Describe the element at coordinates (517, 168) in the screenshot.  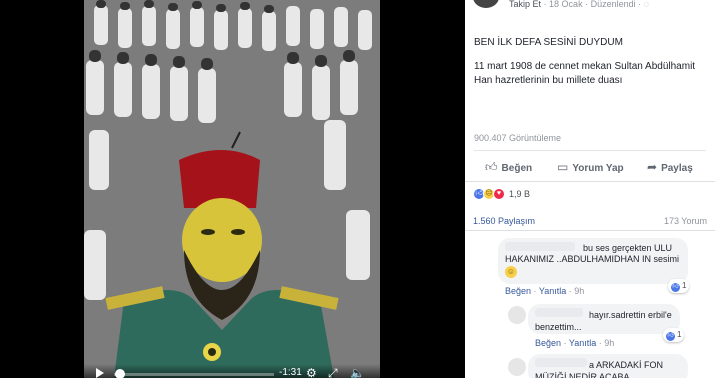
I see `like-label: Beğen` at that location.